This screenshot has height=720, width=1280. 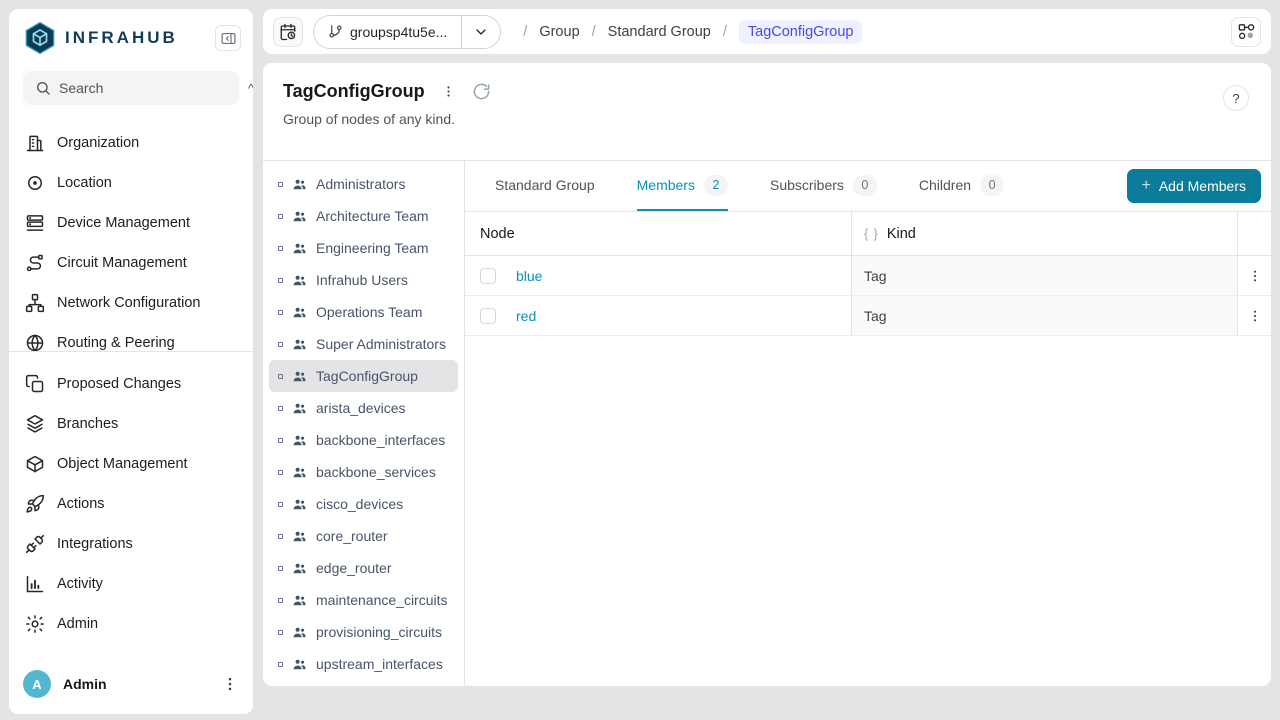 I want to click on sidebar-item-branches: Branches, so click(x=131, y=424).